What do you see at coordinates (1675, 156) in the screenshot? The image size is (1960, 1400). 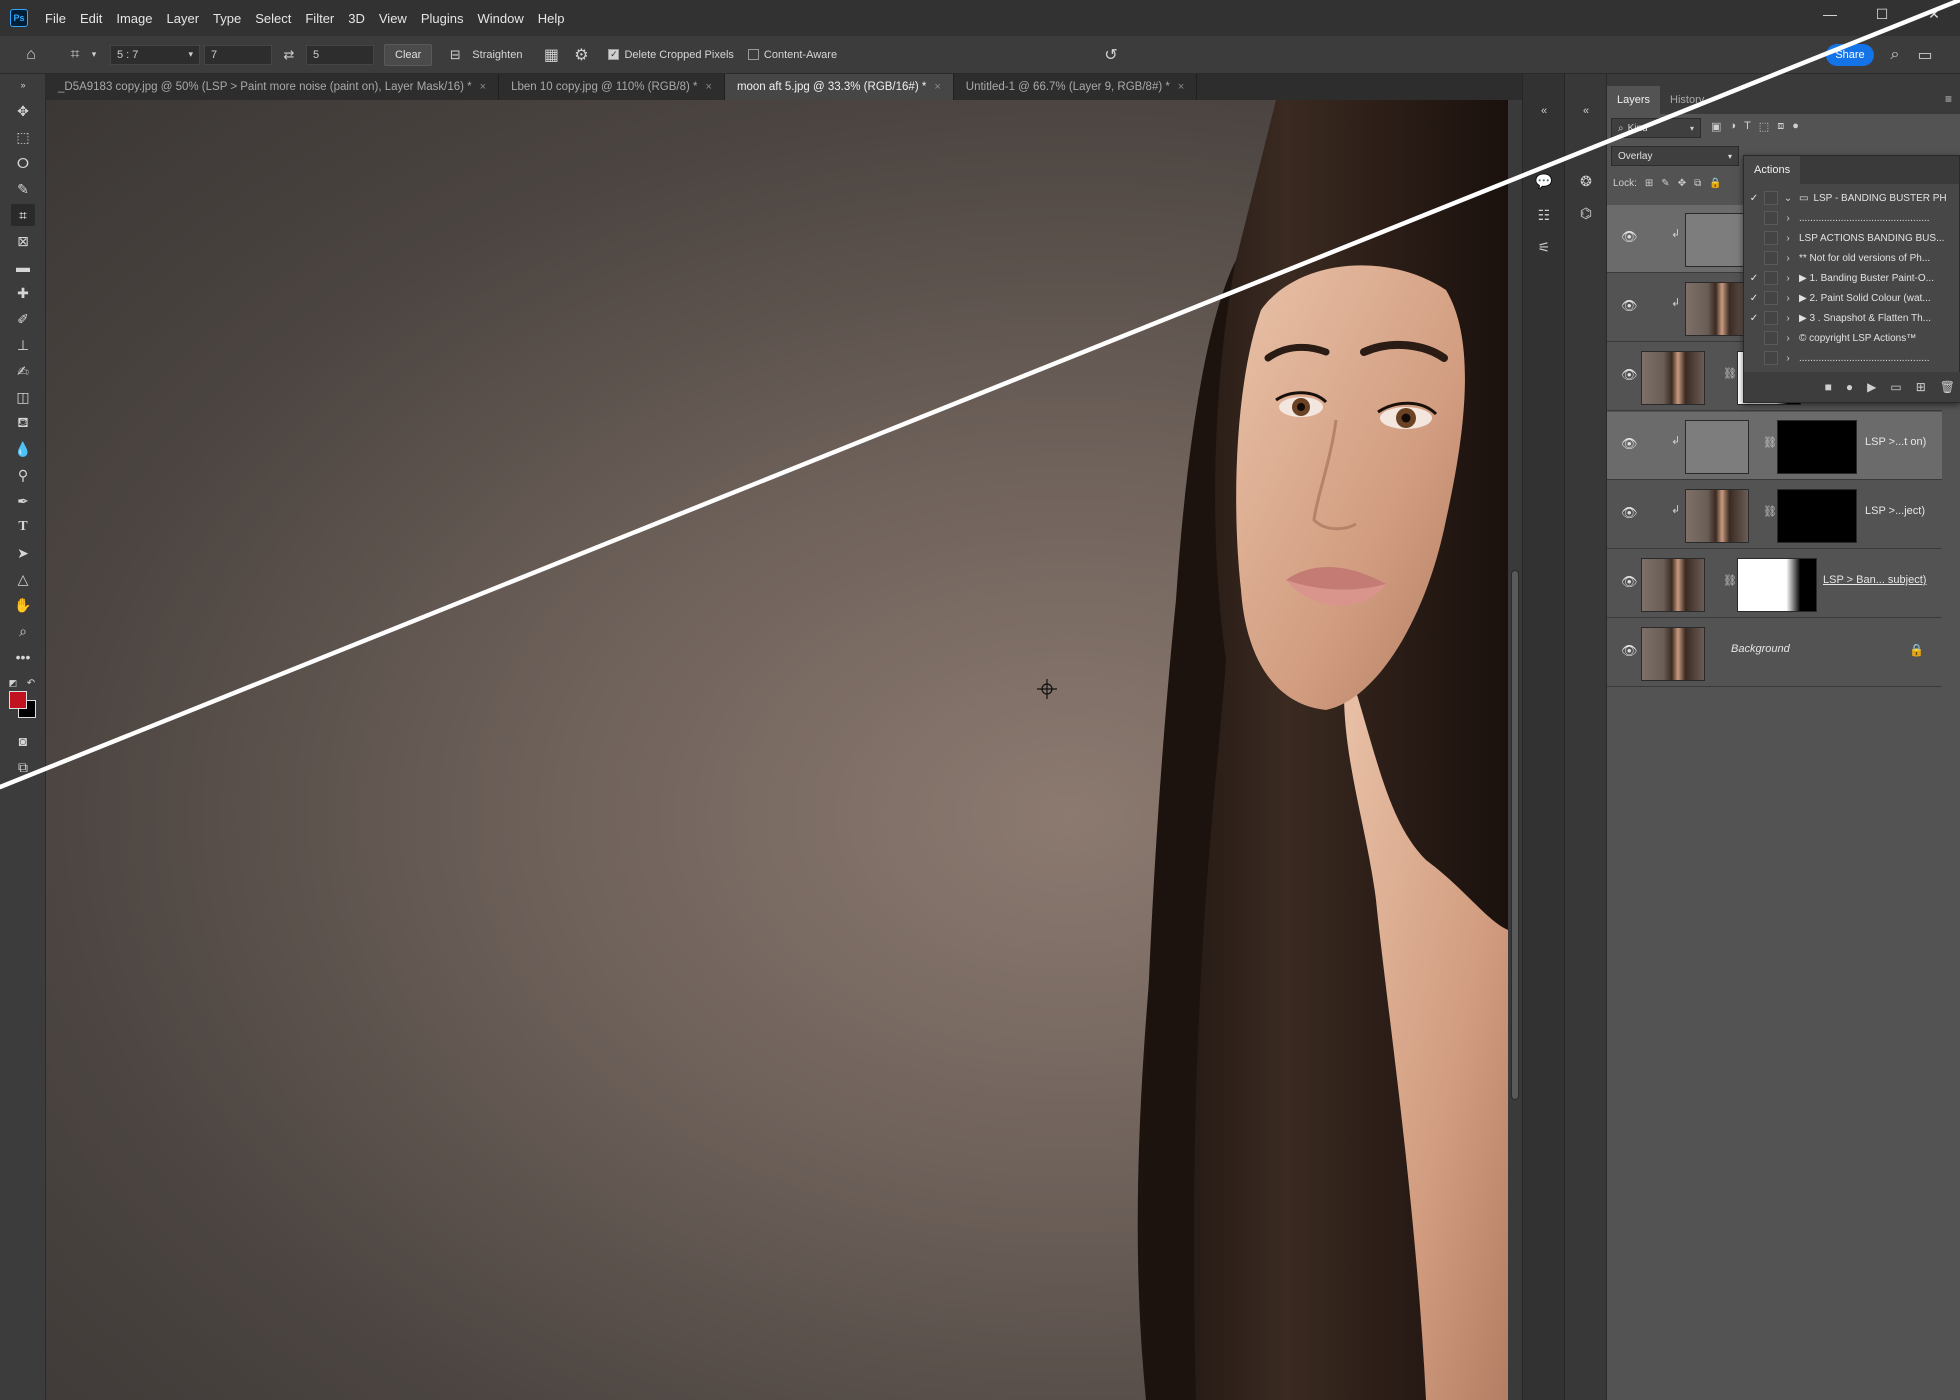 I see `blend-mode-select: Overlay ▾` at bounding box center [1675, 156].